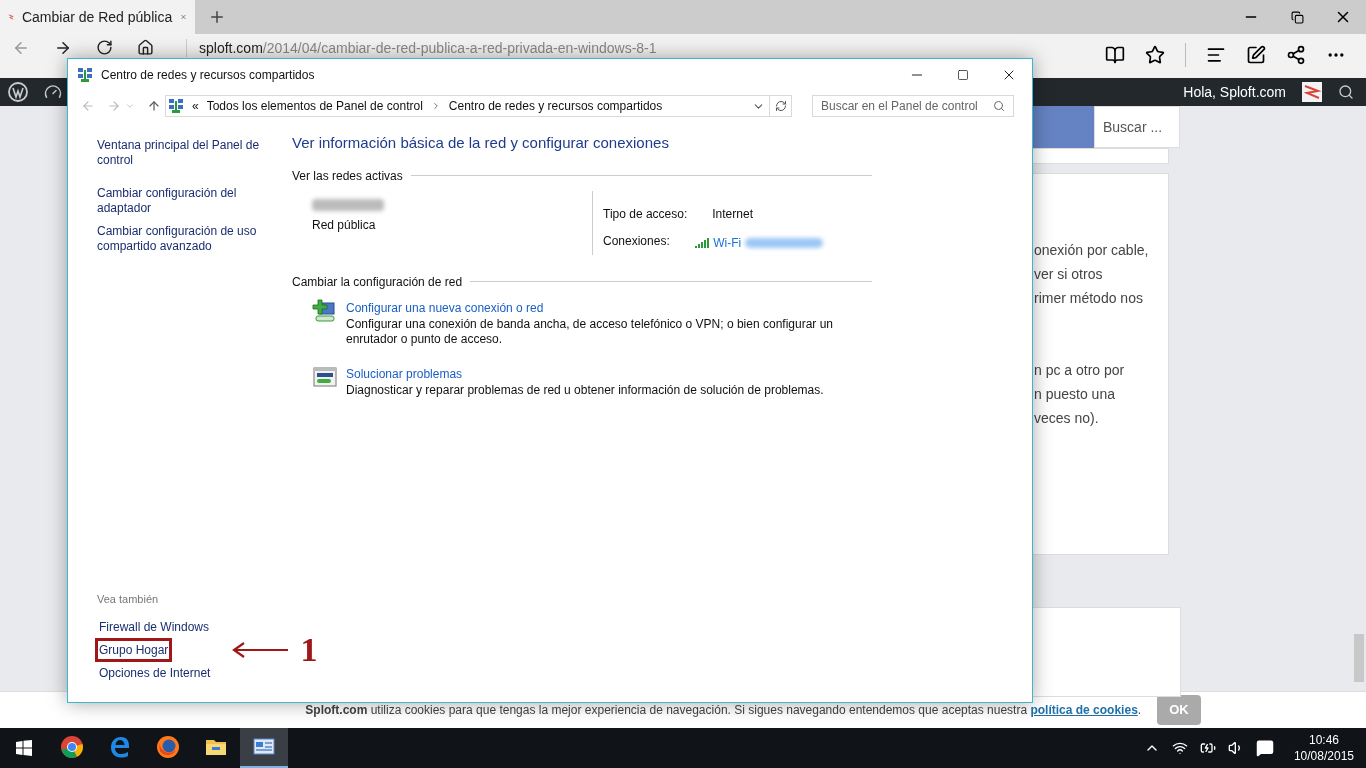 The height and width of the screenshot is (768, 1366). What do you see at coordinates (467, 106) in the screenshot?
I see `address-field: « Todos los elementos de Panel de control Centro de redes y recursos compartidos` at bounding box center [467, 106].